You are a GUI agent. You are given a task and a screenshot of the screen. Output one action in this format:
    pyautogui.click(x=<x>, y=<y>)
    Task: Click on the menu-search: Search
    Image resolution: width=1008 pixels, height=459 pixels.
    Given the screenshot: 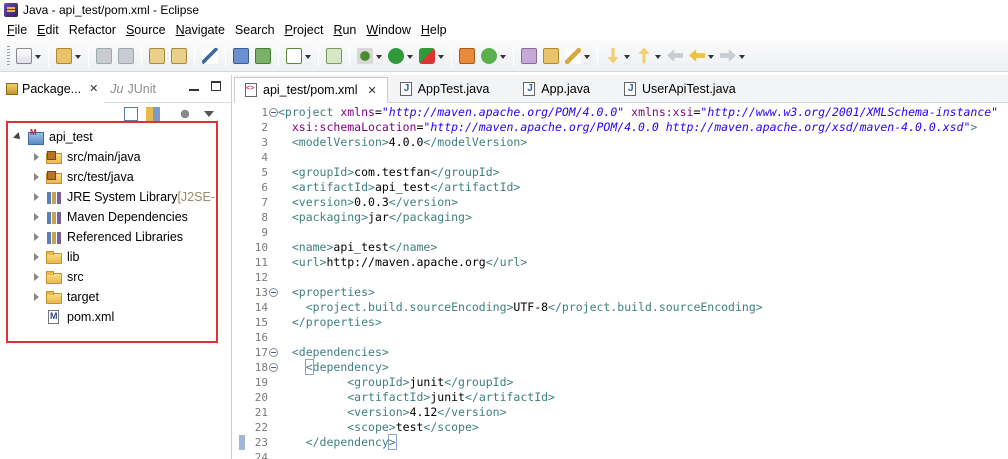 What is the action you would take?
    pyautogui.click(x=255, y=30)
    